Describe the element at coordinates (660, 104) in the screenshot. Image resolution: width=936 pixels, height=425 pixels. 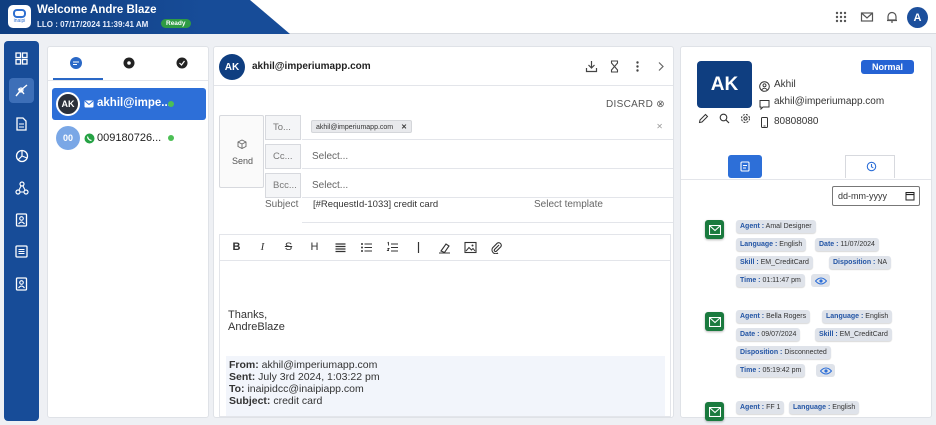
I see `close-circle-icon: ⊗` at that location.